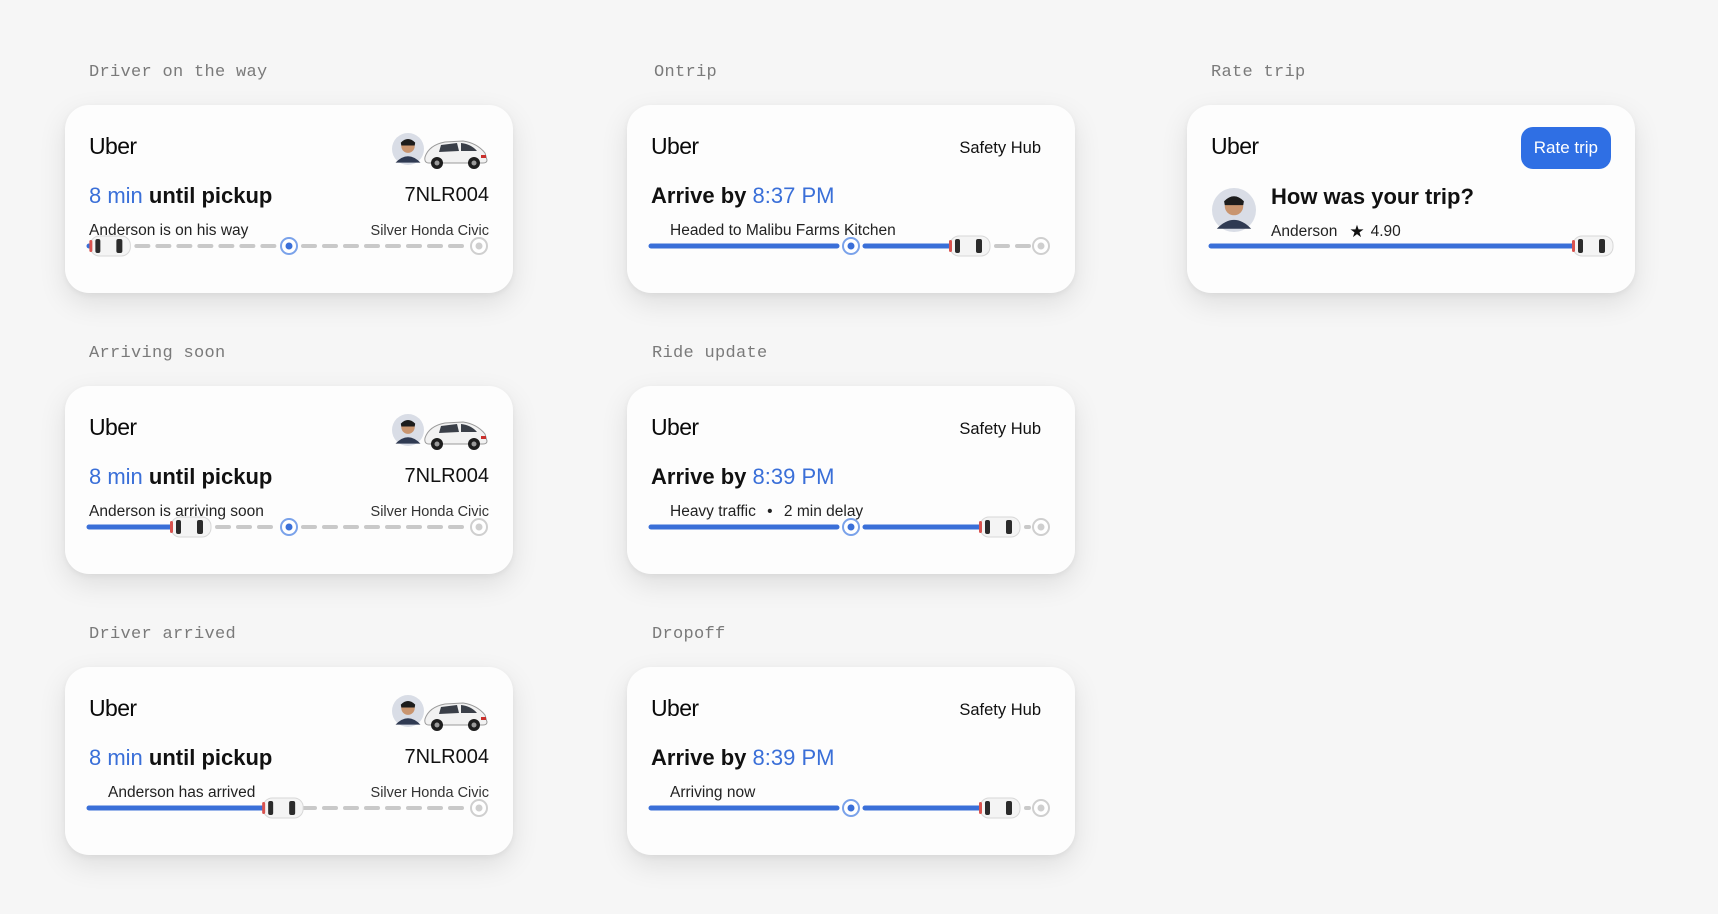 This screenshot has height=914, width=1718. I want to click on section-label-ontrip: Ontrip, so click(686, 72).